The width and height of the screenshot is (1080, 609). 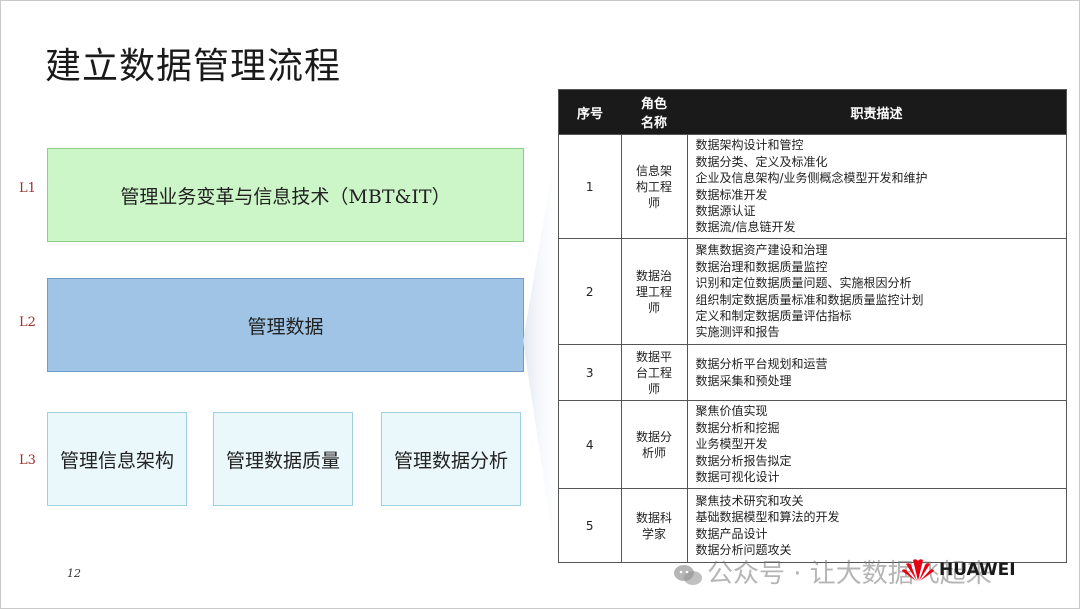 I want to click on huawei-logo-text: HUAWEI, so click(x=977, y=570).